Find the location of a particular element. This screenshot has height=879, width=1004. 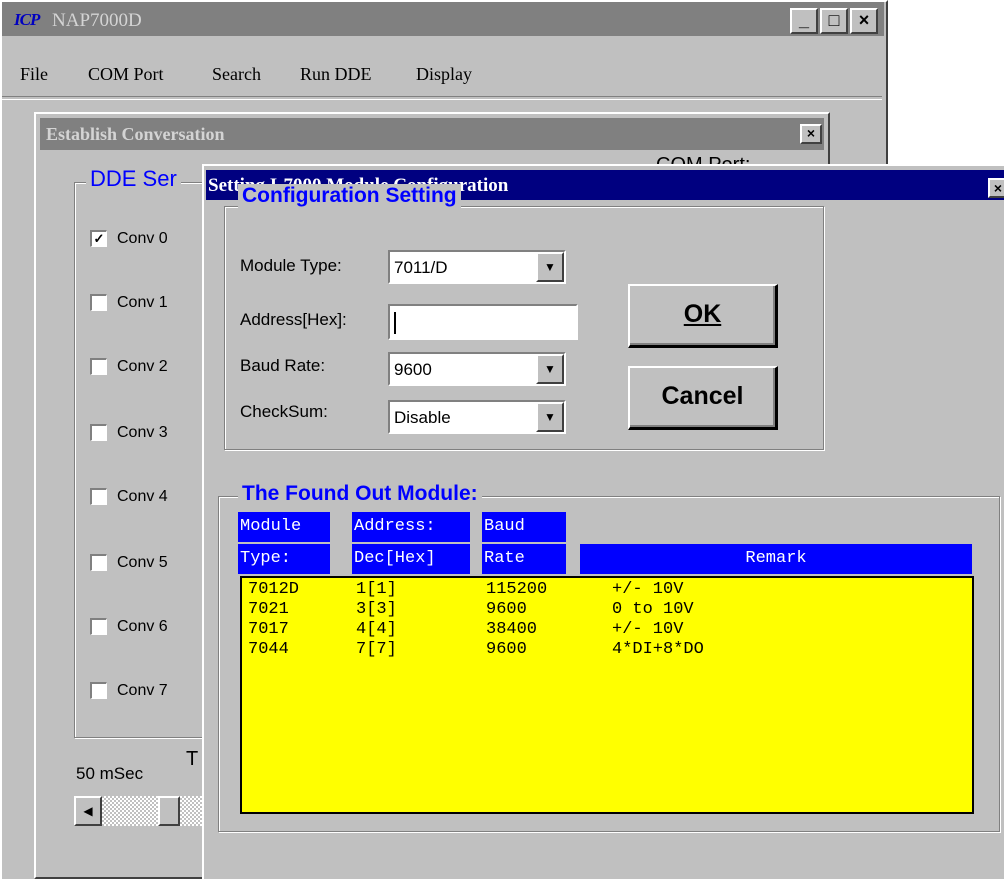

conv-4-checkbox: Conv 4 is located at coordinates (129, 497).